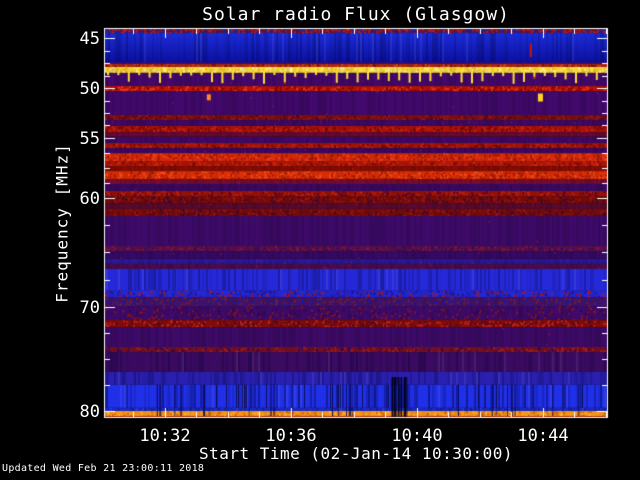 The image size is (640, 480). I want to click on y-tick-label: 80, so click(89, 411).